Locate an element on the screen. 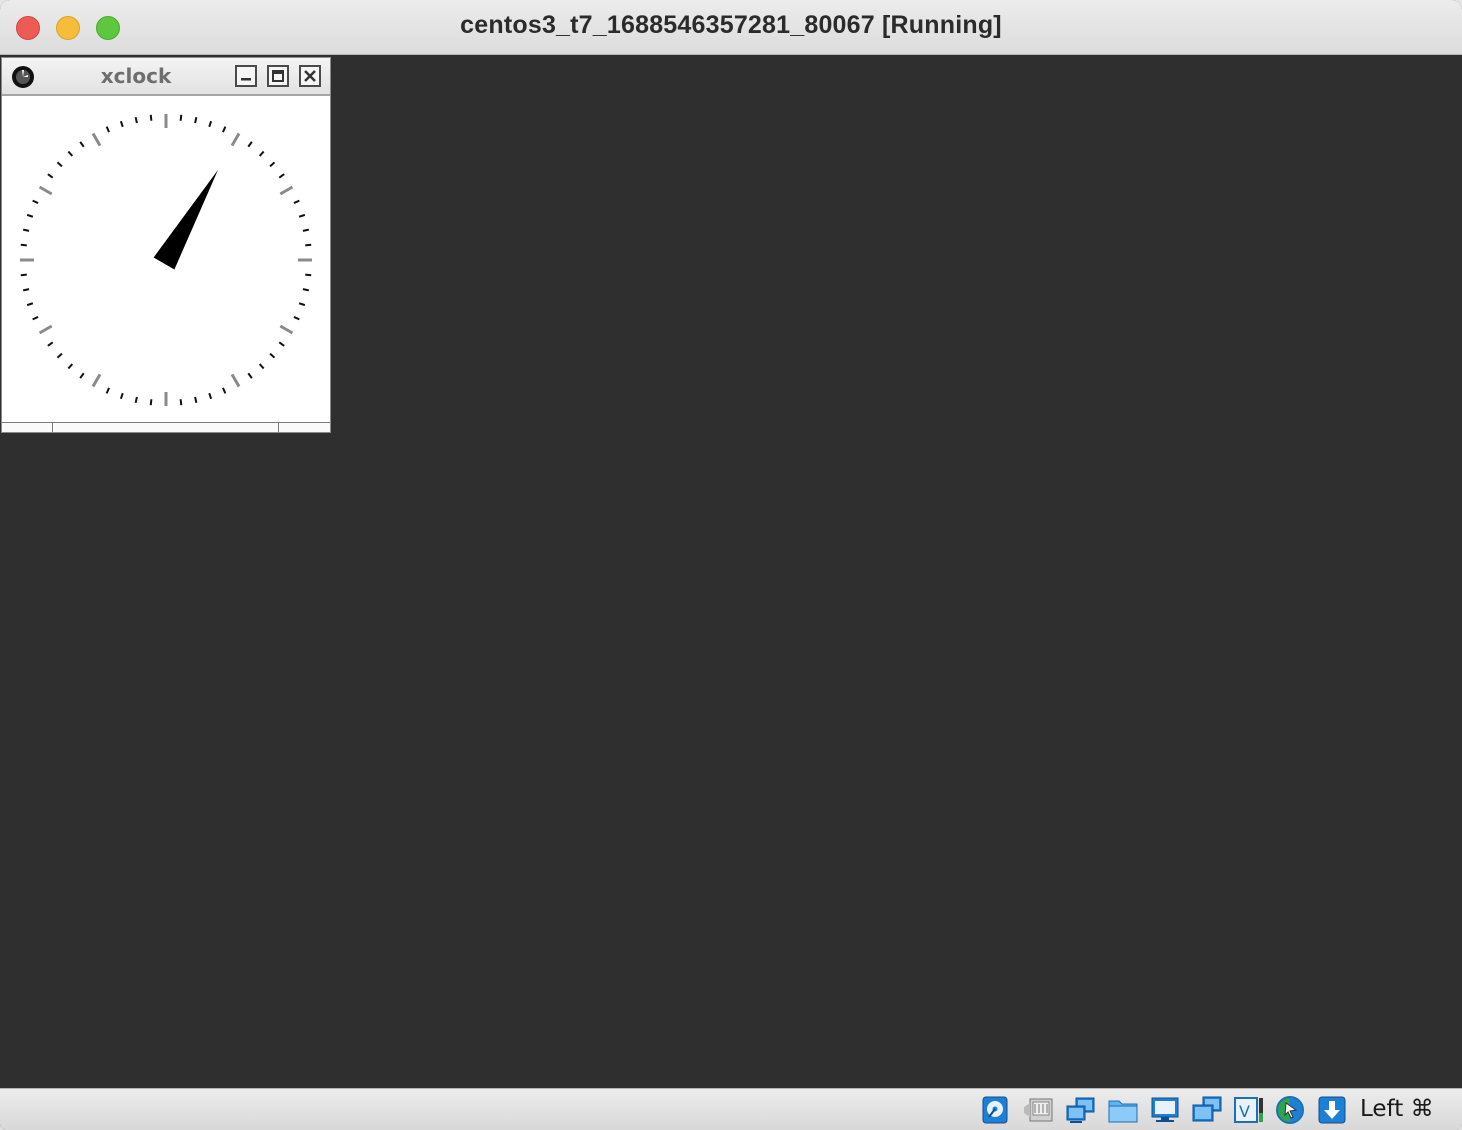 The image size is (1462, 1130). maximize-icon is located at coordinates (278, 76).